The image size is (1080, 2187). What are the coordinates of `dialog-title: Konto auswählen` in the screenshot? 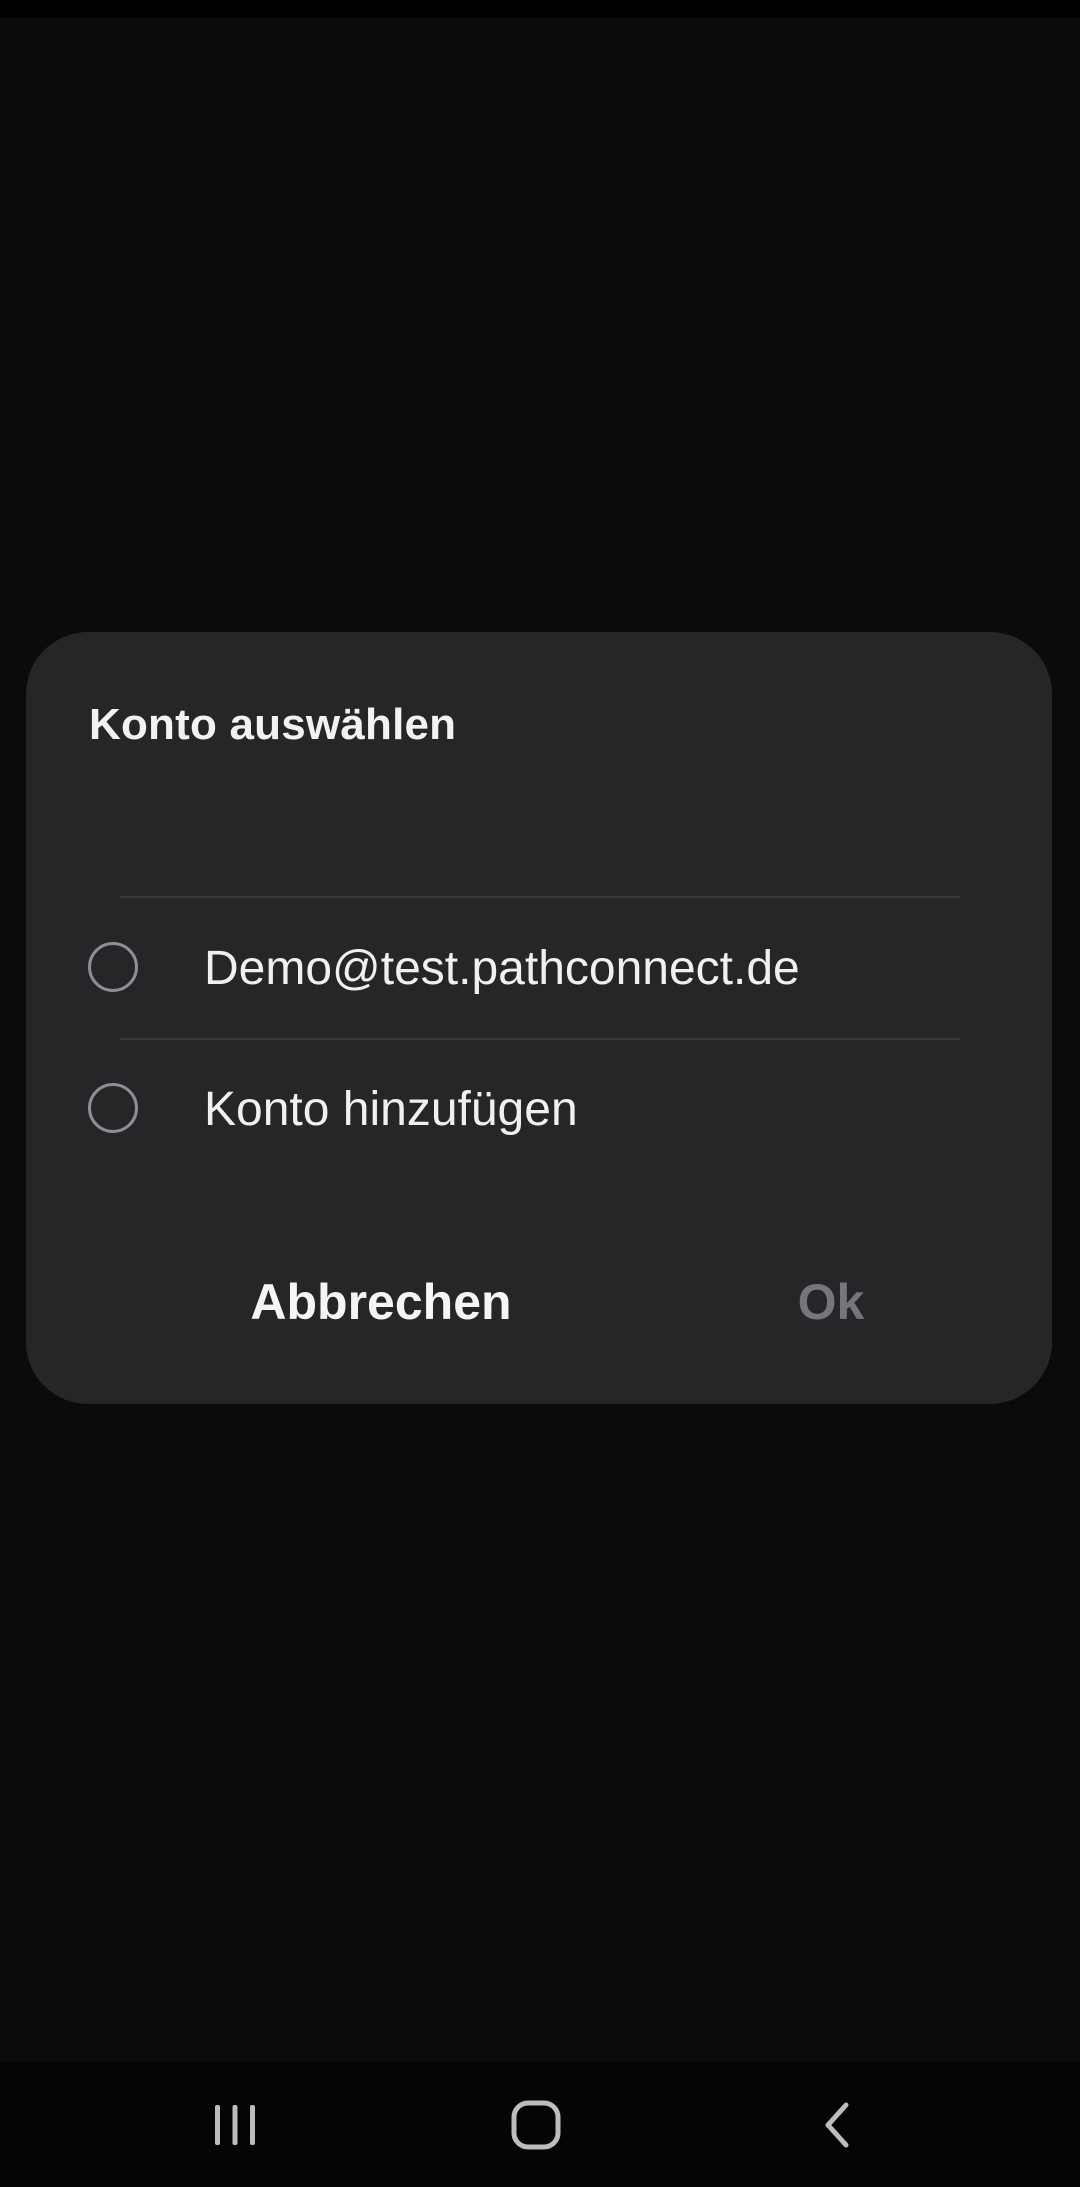 It's located at (273, 724).